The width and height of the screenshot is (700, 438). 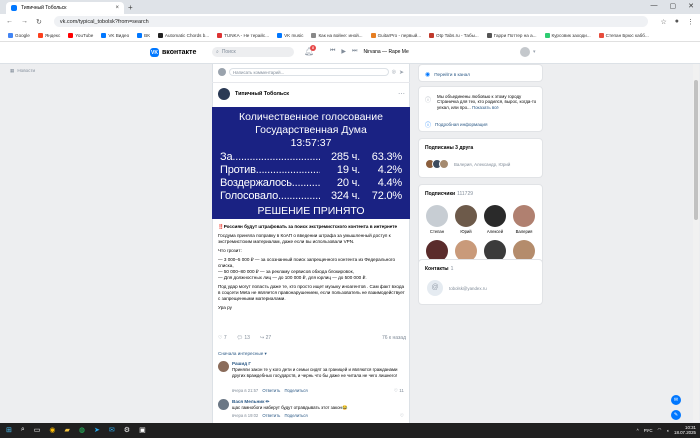 I want to click on new-tab-button: +, so click(x=130, y=7).